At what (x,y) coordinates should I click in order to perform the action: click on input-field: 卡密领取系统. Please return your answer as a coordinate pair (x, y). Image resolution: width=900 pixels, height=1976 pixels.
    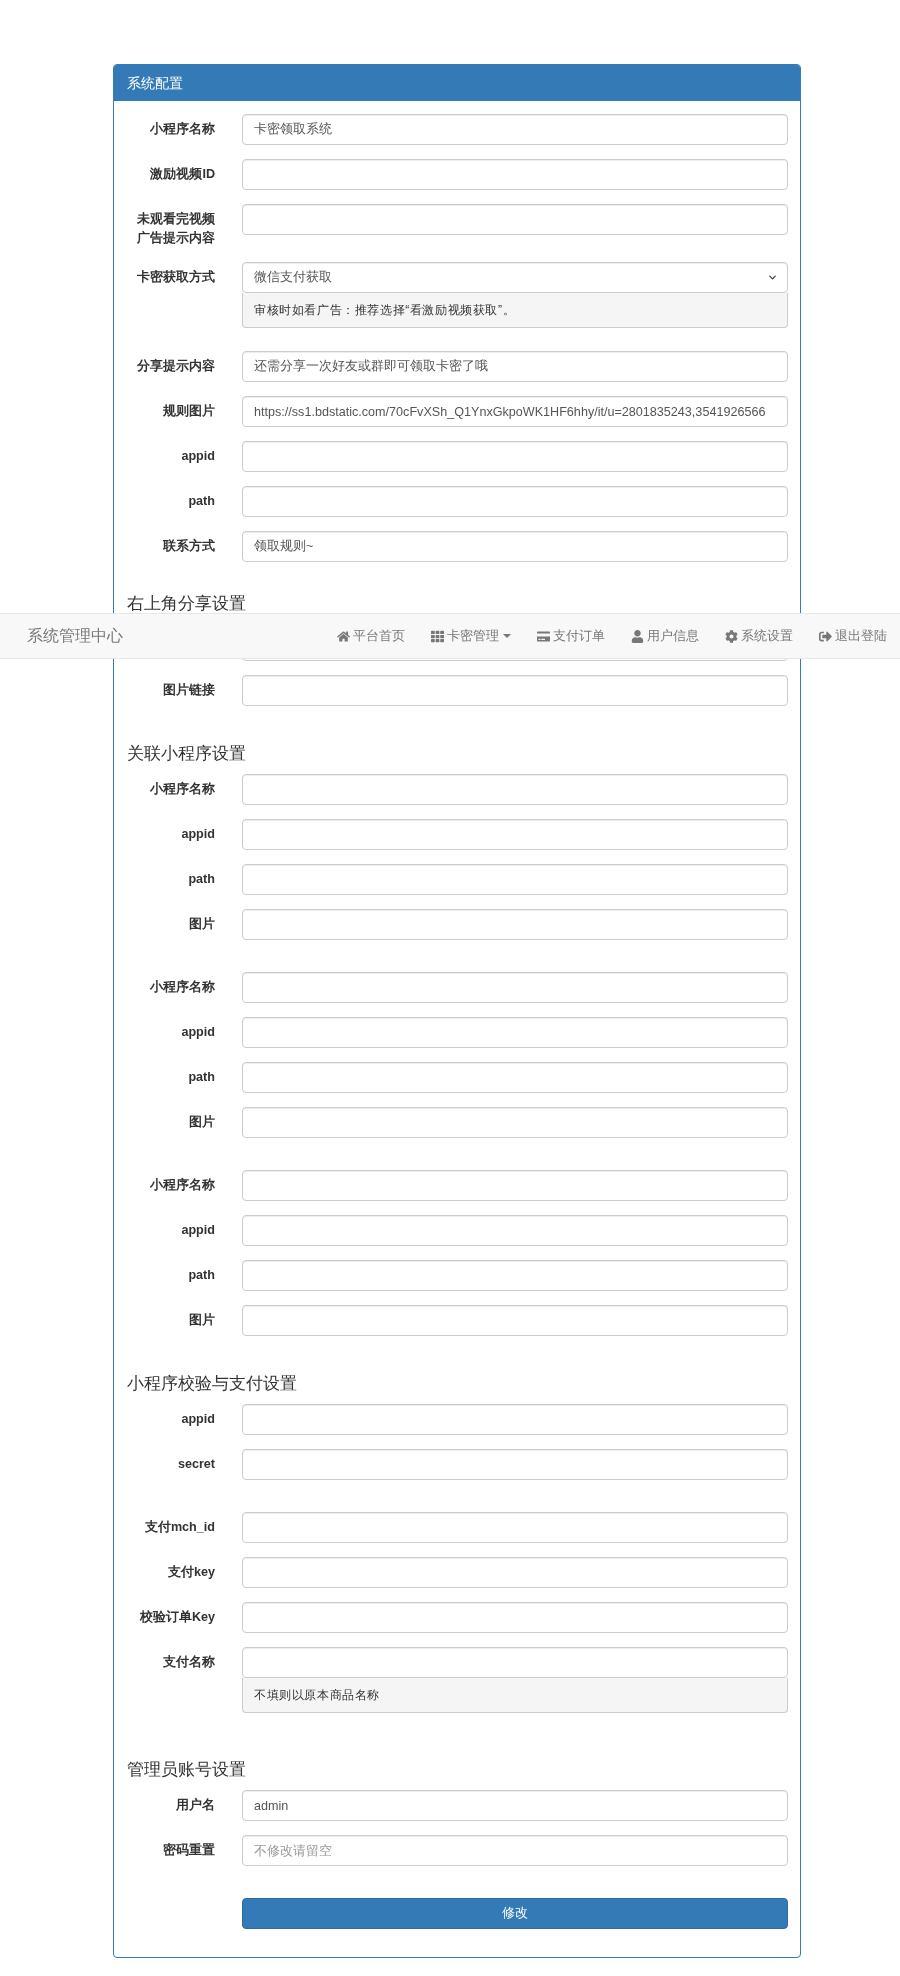
    Looking at the image, I should click on (515, 129).